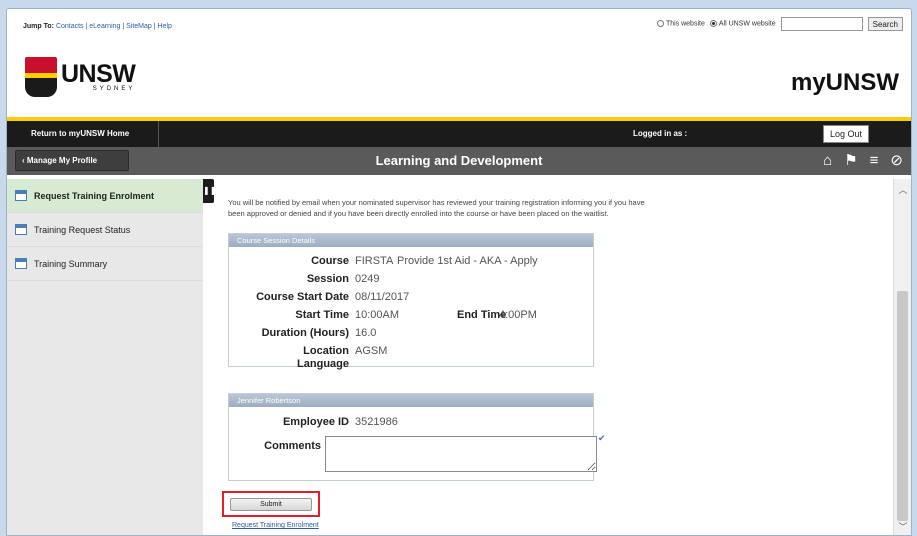 The height and width of the screenshot is (536, 917). What do you see at coordinates (821, 24) in the screenshot?
I see `search-input` at bounding box center [821, 24].